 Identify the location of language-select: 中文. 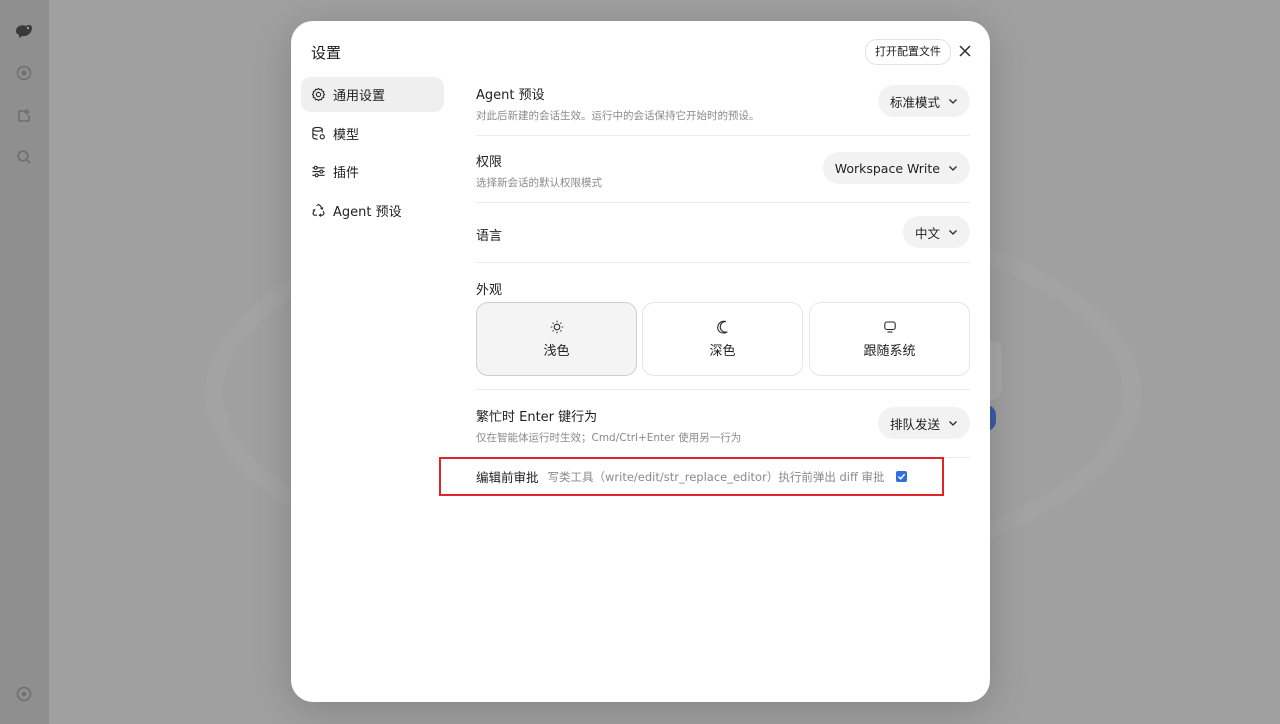
(936, 232).